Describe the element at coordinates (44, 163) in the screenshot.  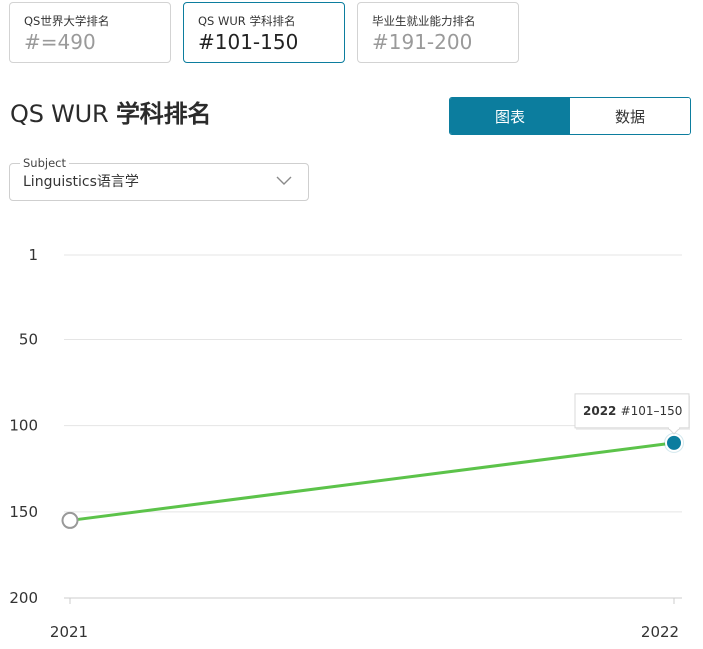
I see `subject-select-legend: Subject` at that location.